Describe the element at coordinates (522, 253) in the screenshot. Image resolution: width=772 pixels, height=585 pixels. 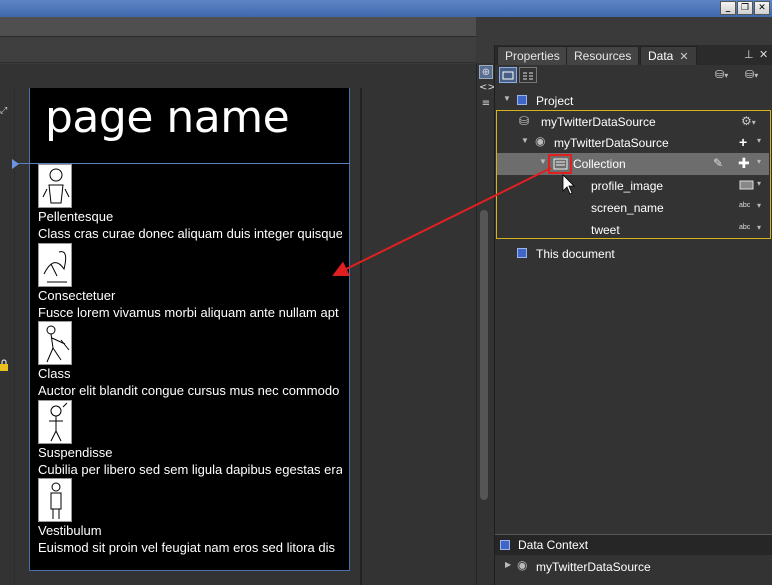
I see `document-icon` at that location.